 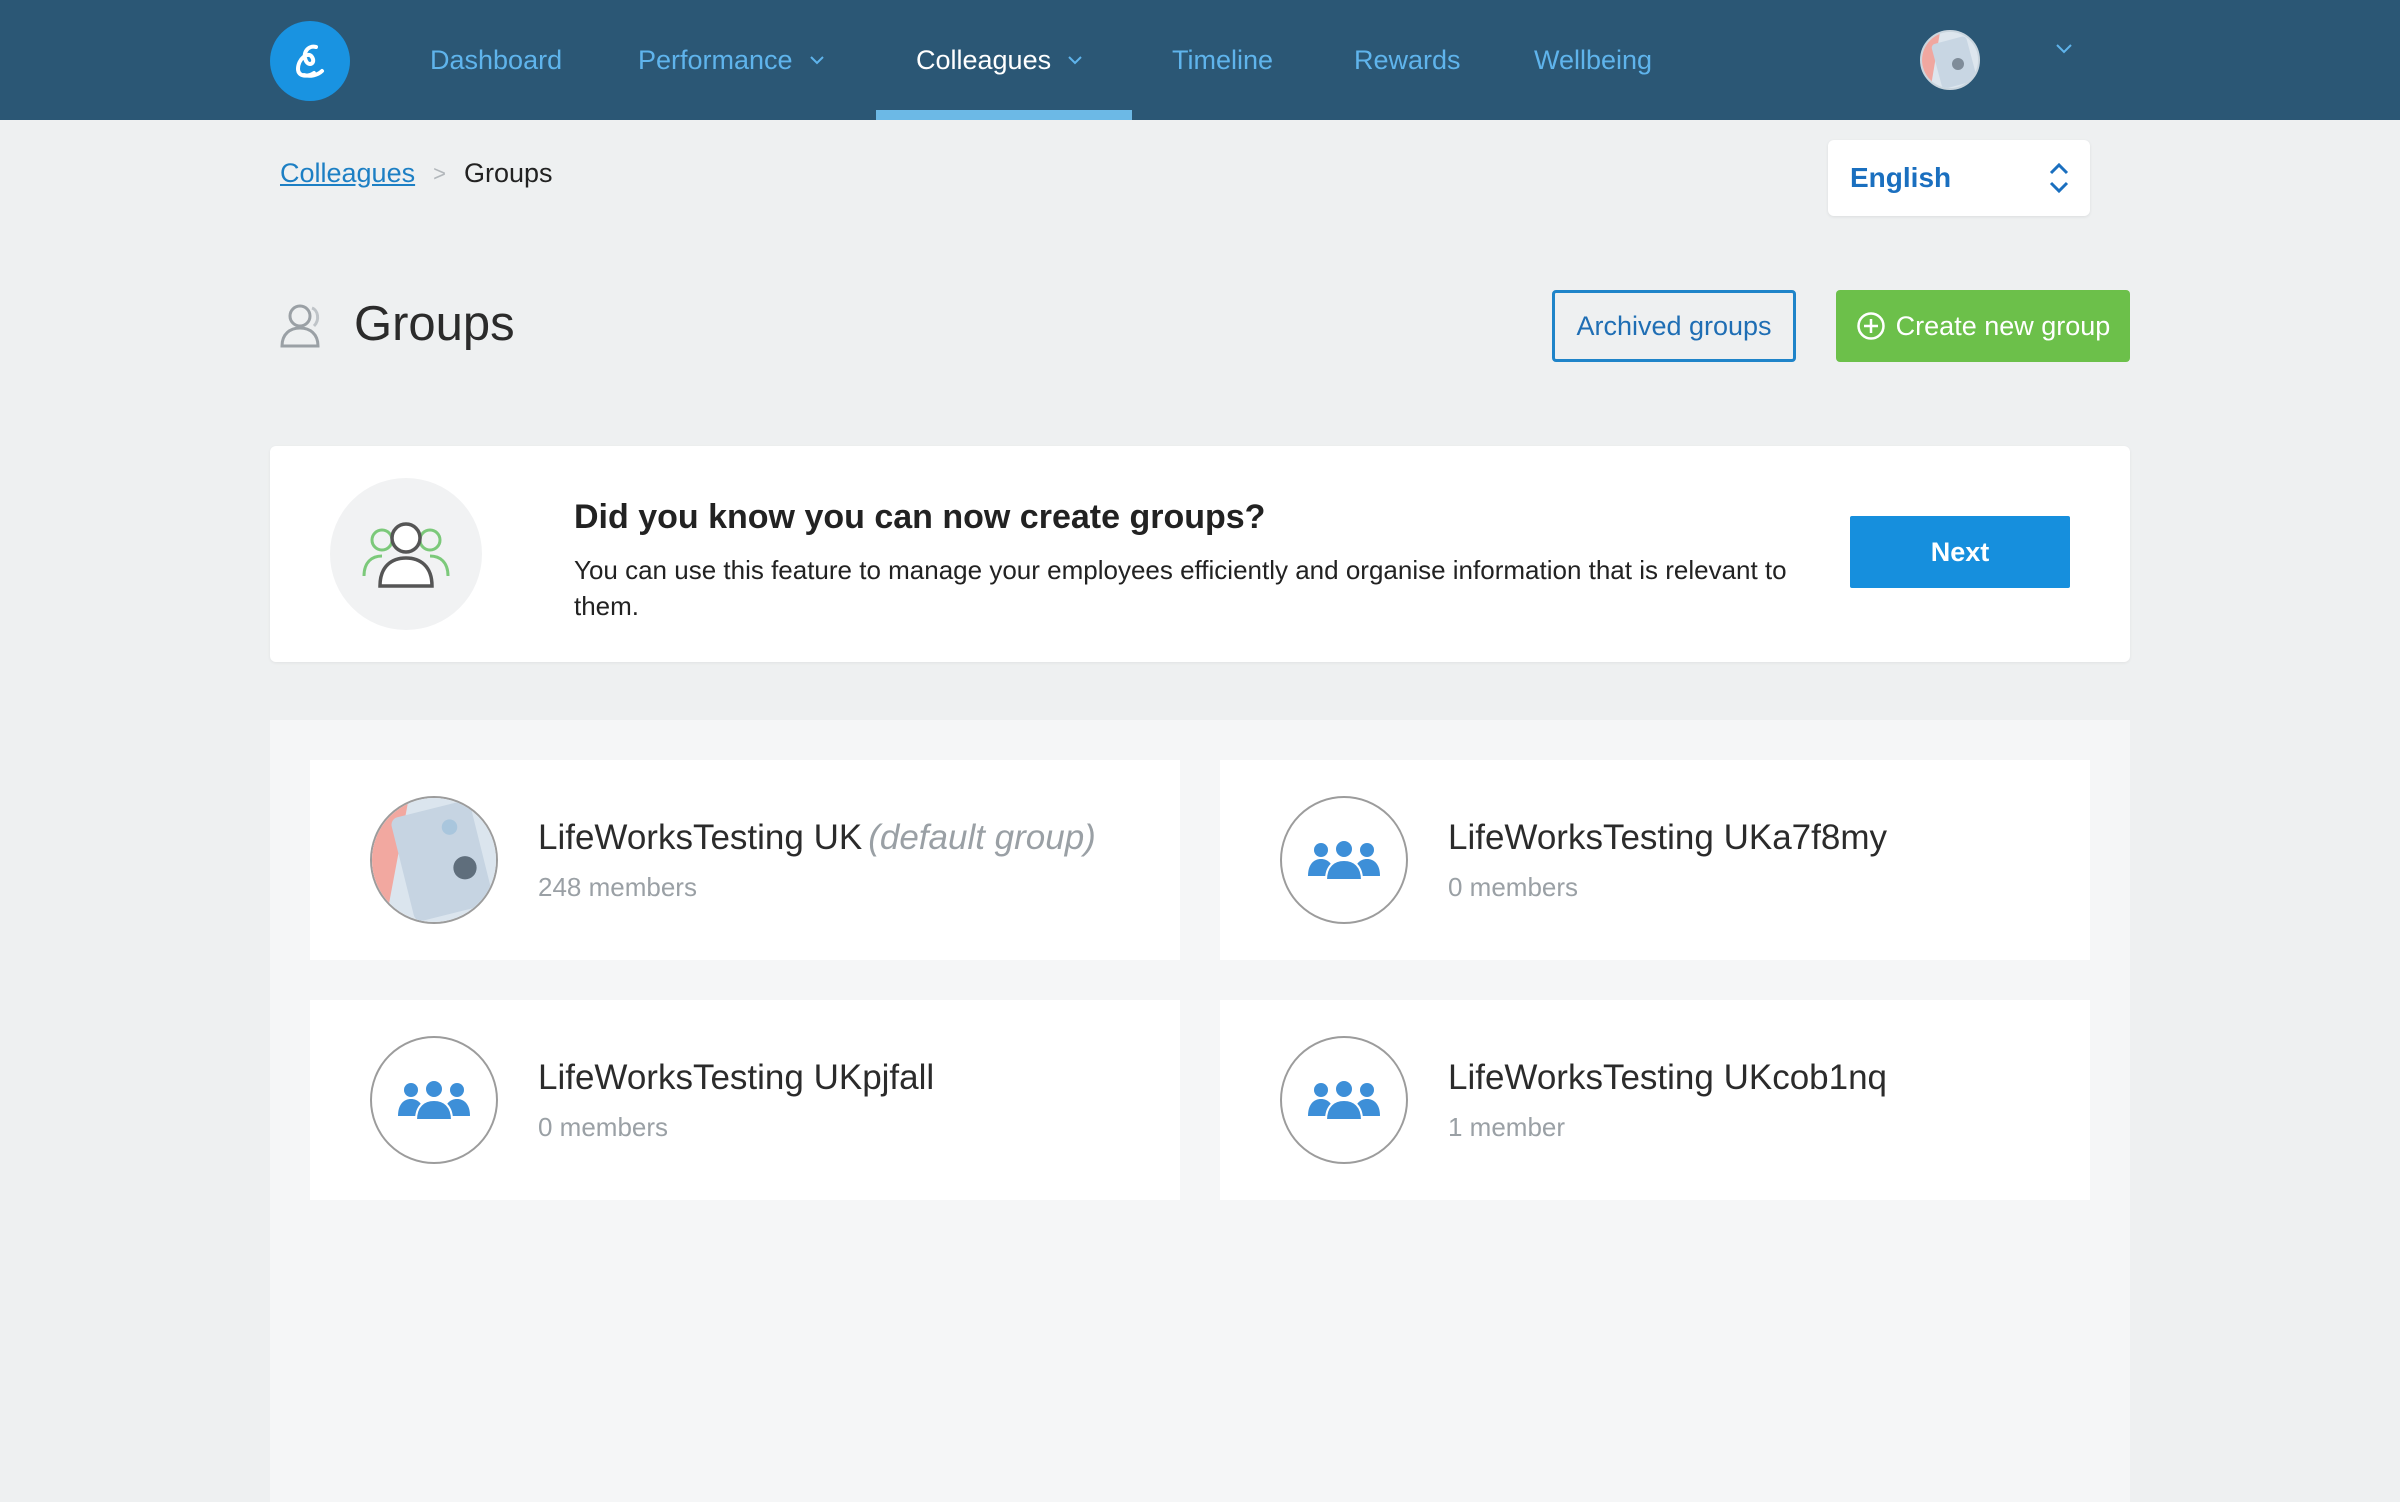 I want to click on group-name: LifeWorksTesting UKpjfall, so click(x=736, y=1077).